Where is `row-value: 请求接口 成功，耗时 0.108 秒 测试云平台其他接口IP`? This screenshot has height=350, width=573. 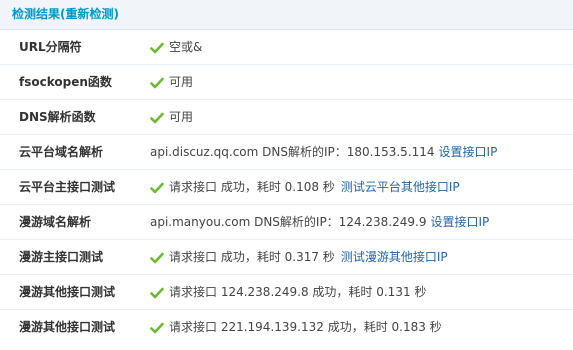
row-value: 请求接口 成功，耗时 0.108 秒 测试云平台其他接口IP is located at coordinates (305, 187).